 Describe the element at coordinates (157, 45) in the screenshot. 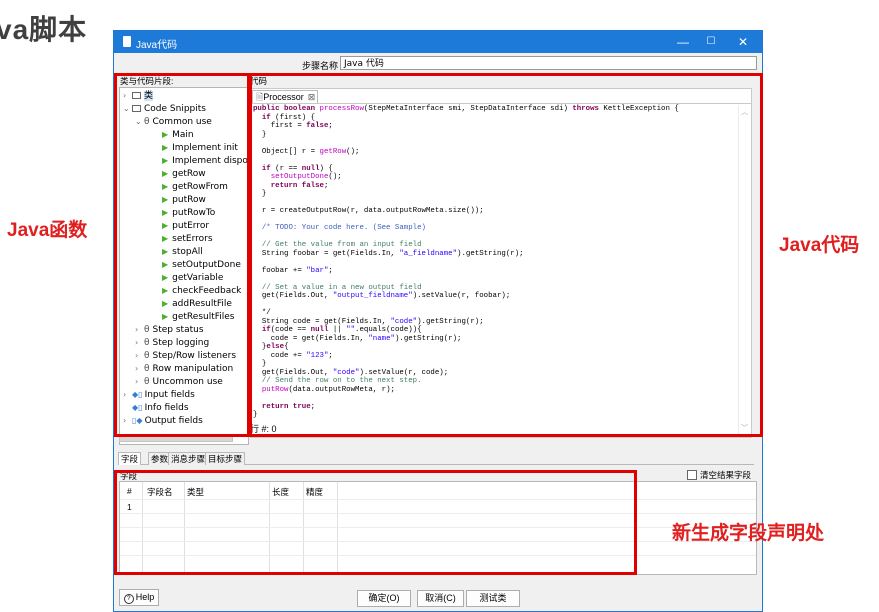

I see `window-title: Java代码` at that location.